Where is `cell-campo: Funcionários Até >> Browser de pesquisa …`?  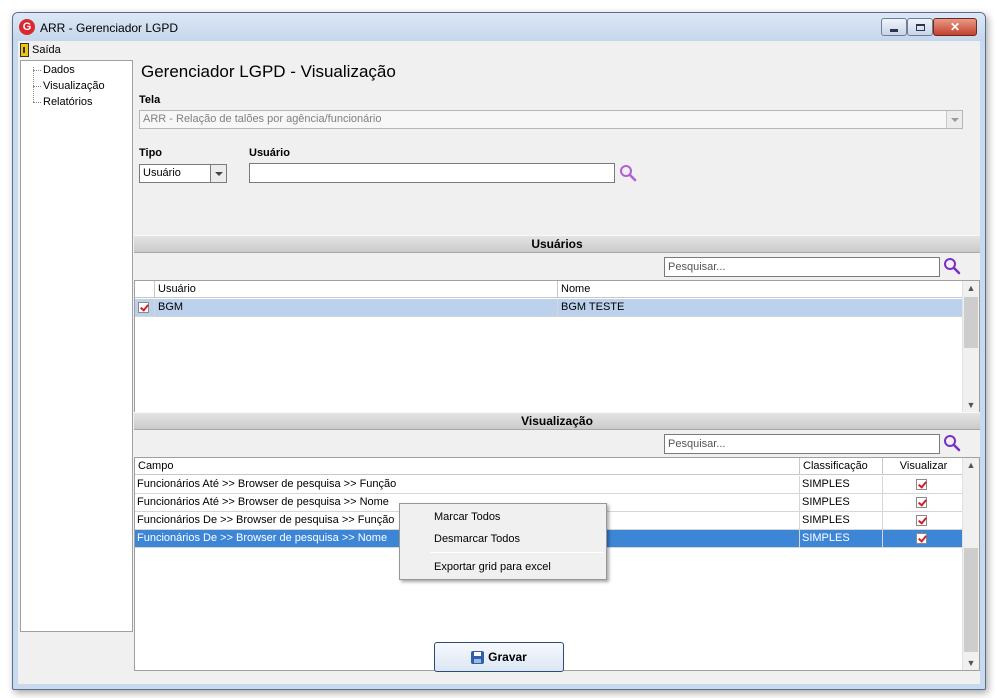
cell-campo: Funcionários Até >> Browser de pesquisa … is located at coordinates (467, 484).